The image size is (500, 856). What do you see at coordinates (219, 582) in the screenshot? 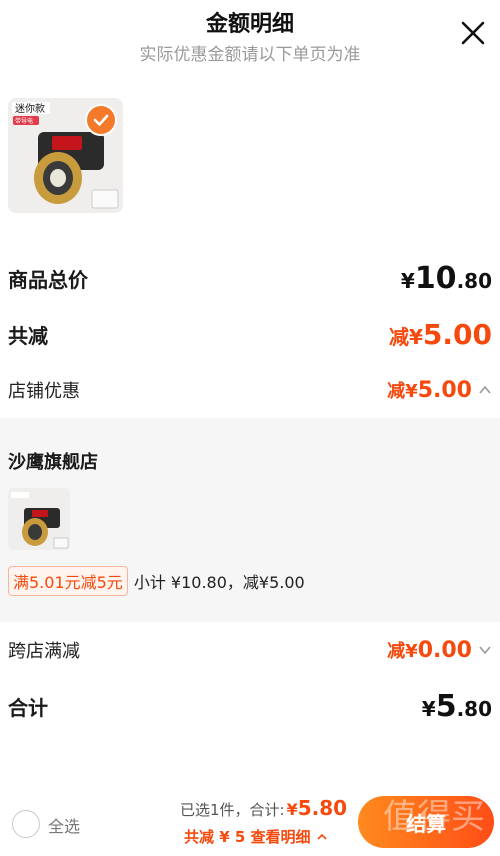
I see `promo-subtotal: 小计 ¥10.80，减¥5.00` at bounding box center [219, 582].